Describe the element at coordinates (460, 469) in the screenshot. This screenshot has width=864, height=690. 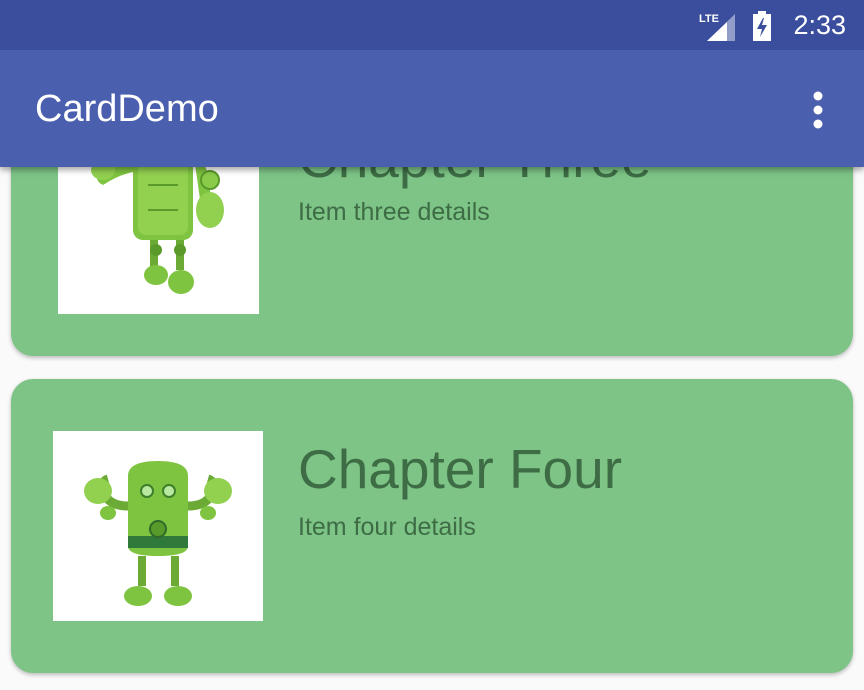
I see `card-title: Chapter Four` at that location.